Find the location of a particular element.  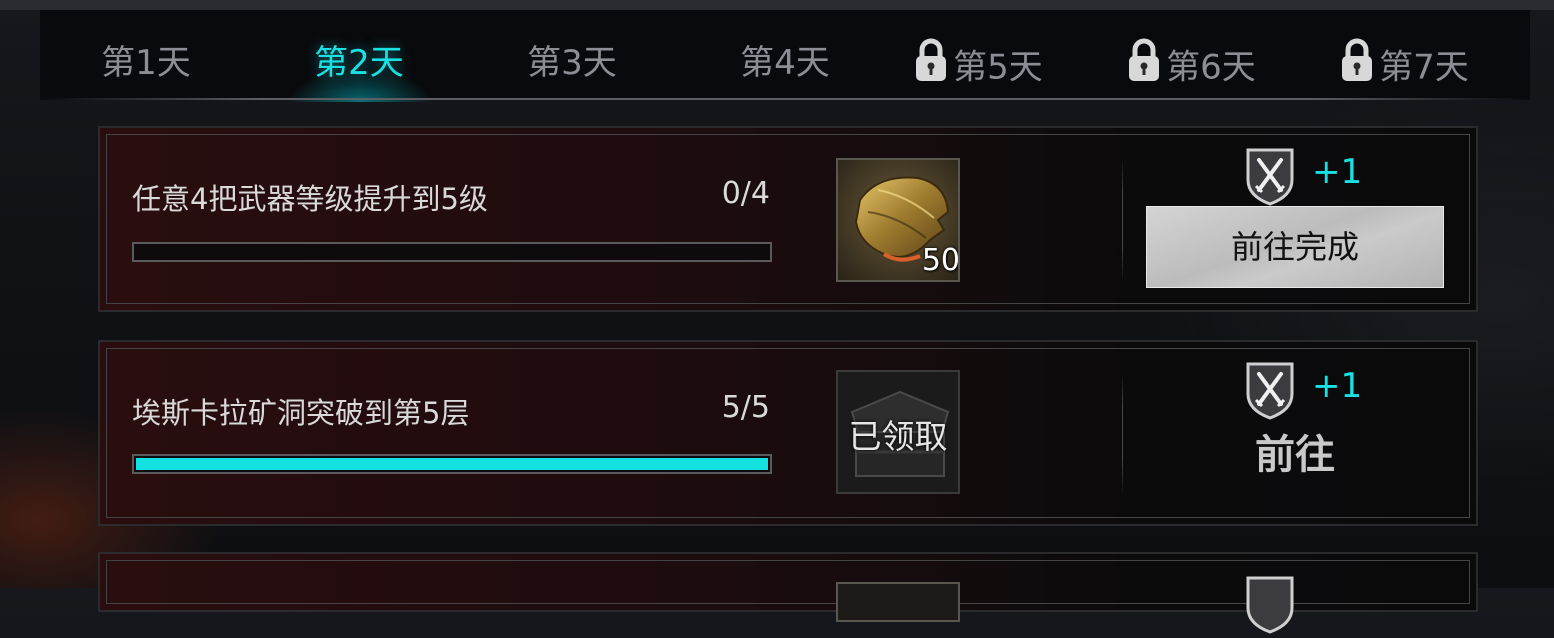

top-strip is located at coordinates (777, 5).